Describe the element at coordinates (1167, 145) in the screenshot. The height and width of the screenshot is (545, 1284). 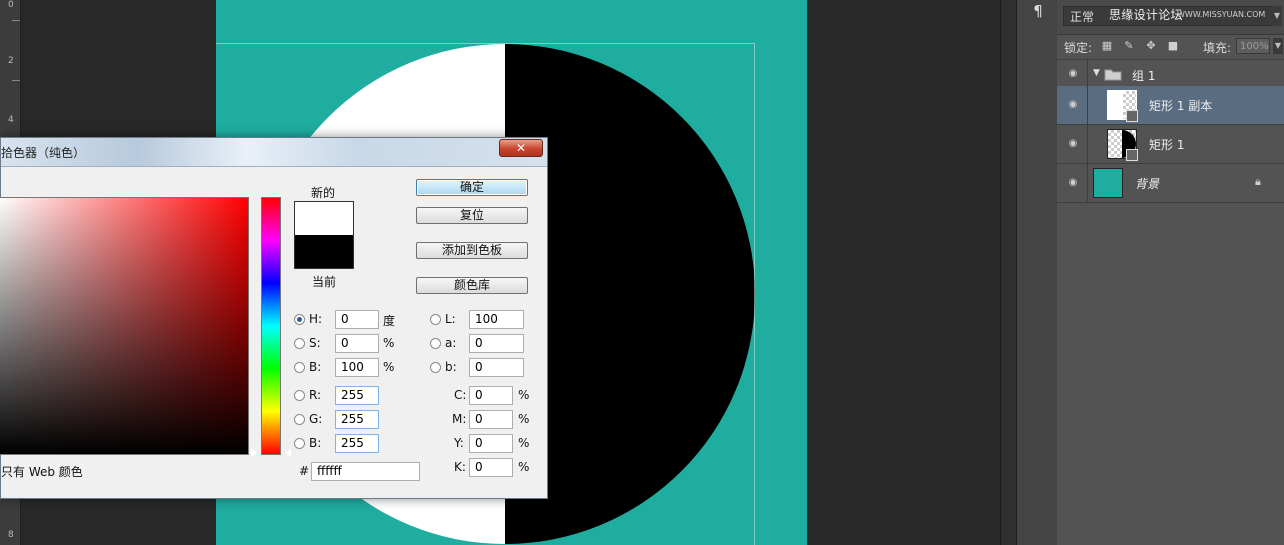
I see `layer-name: 矩形 1` at that location.